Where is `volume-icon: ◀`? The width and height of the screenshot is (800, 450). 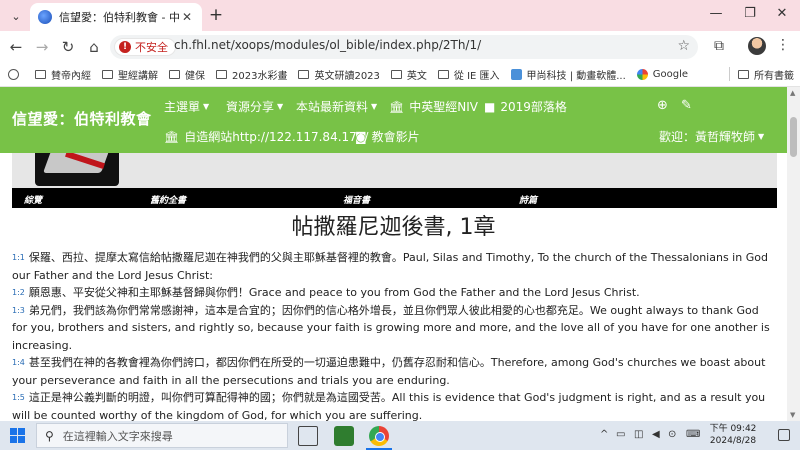 volume-icon: ◀ is located at coordinates (656, 434).